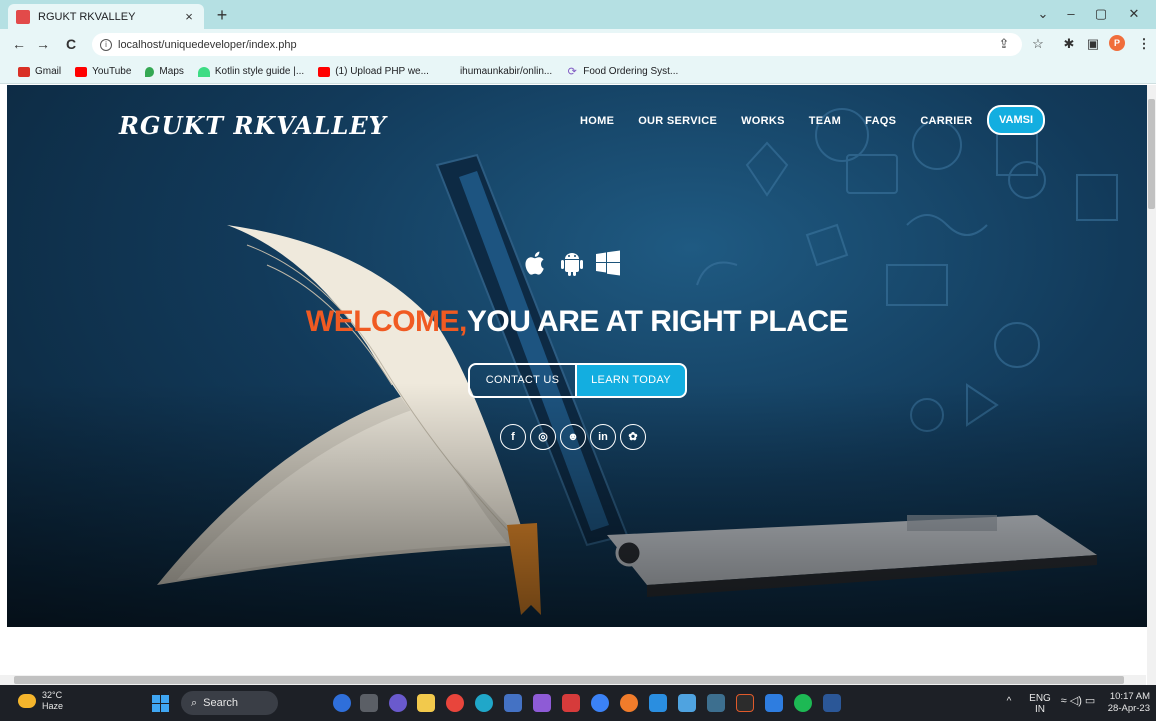 Image resolution: width=1156 pixels, height=721 pixels. I want to click on firefox-app-icon, so click(629, 703).